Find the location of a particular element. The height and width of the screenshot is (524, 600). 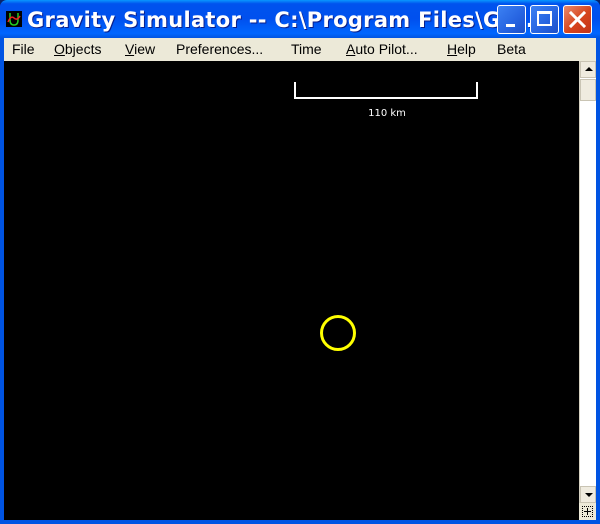

close-button is located at coordinates (577, 19).